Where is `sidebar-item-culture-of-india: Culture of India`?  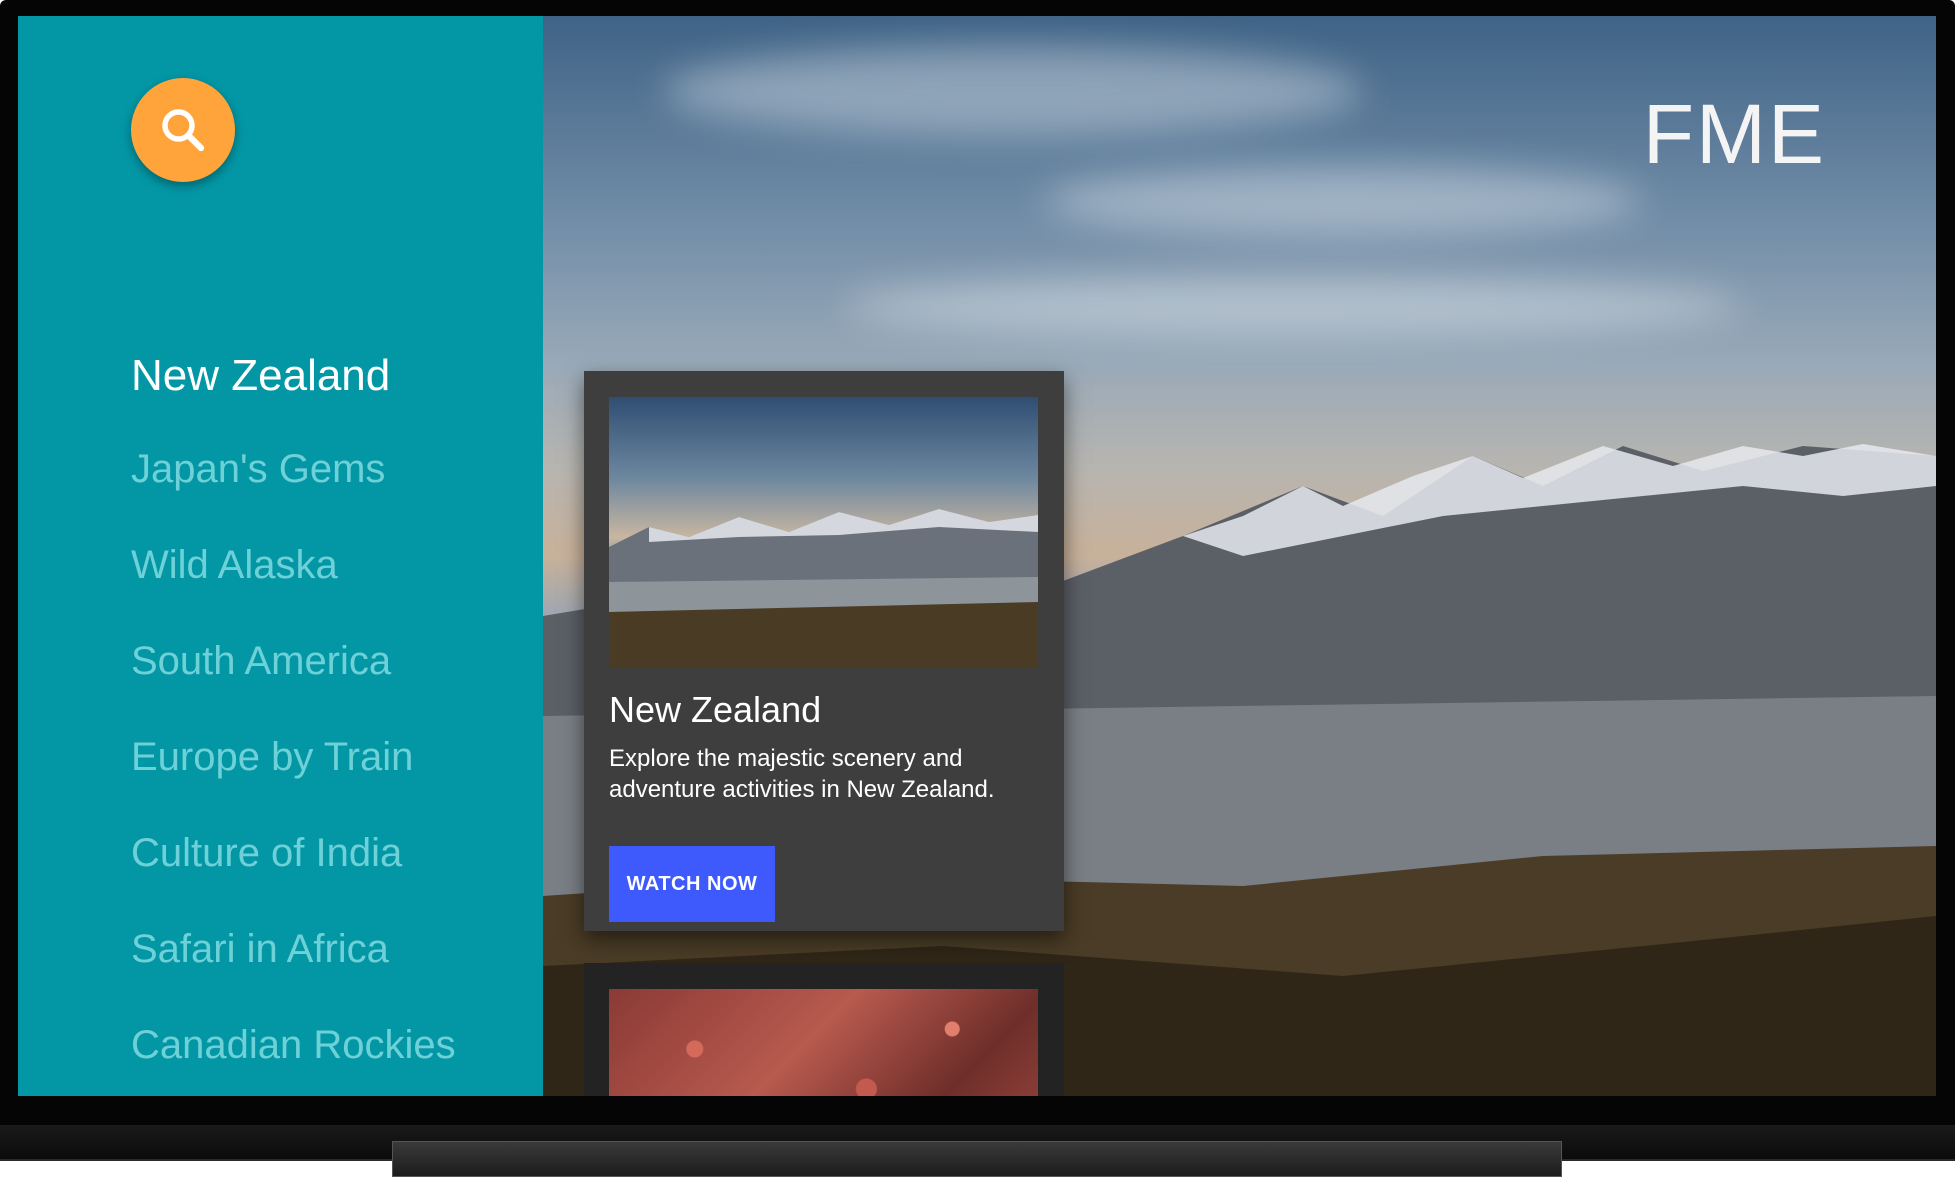
sidebar-item-culture-of-india: Culture of India is located at coordinates (293, 879).